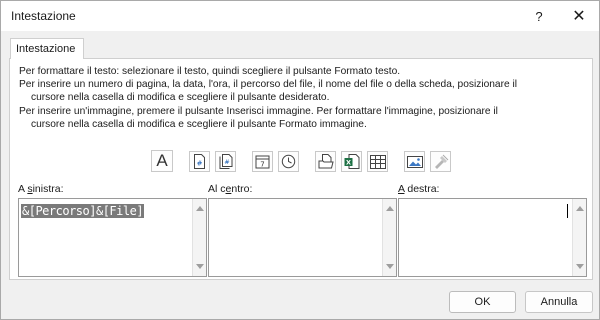 The image size is (600, 320). What do you see at coordinates (482, 302) in the screenshot?
I see `ok-button: OK` at bounding box center [482, 302].